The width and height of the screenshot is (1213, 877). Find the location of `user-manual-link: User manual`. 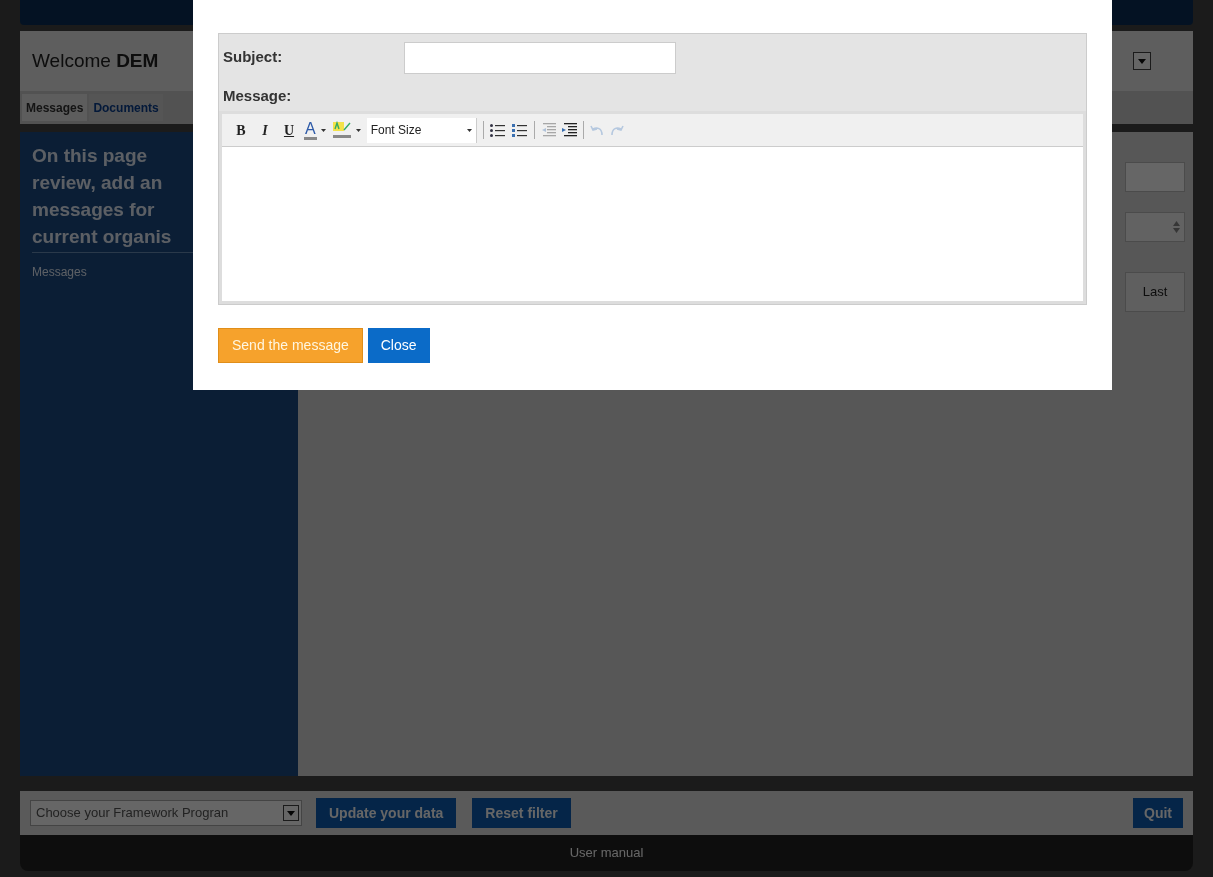

user-manual-link: User manual is located at coordinates (606, 853).